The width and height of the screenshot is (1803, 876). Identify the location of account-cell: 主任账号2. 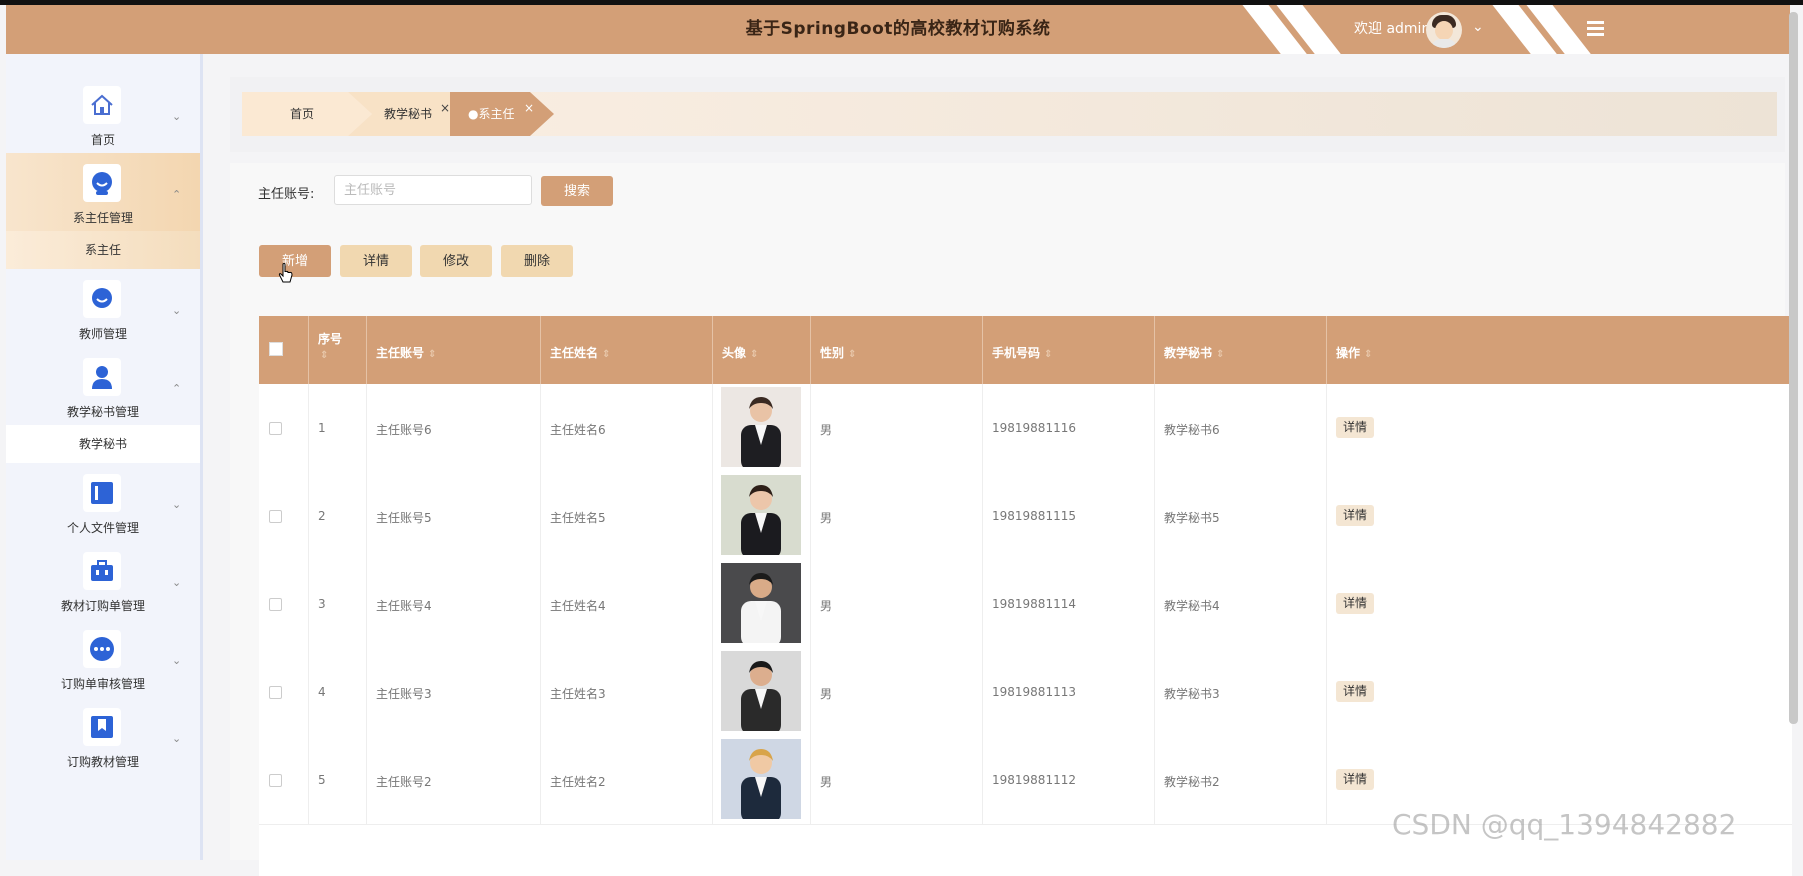
(453, 780).